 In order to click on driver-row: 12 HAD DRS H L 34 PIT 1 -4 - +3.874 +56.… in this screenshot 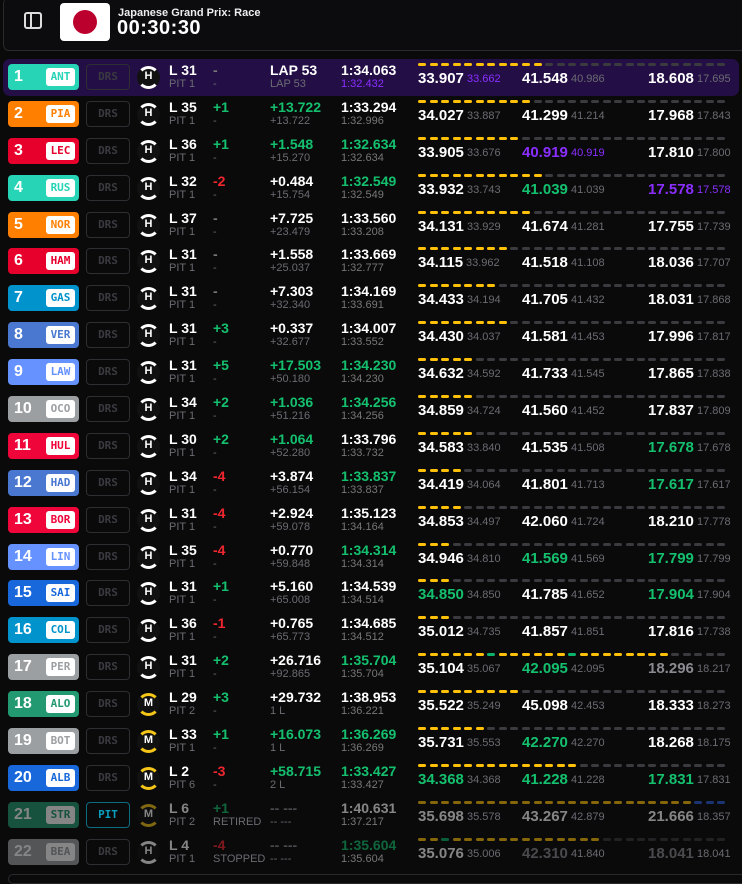, I will do `click(371, 483)`.